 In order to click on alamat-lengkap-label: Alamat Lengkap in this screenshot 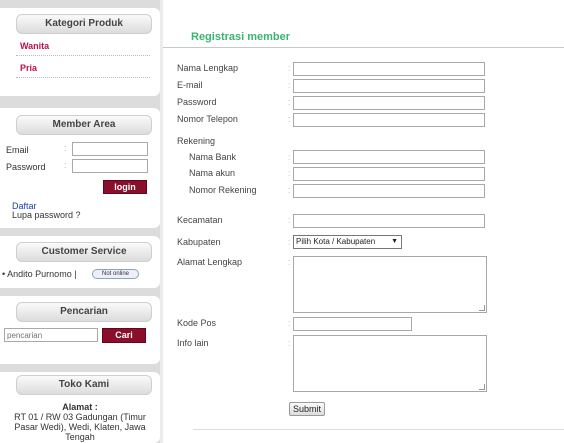, I will do `click(210, 262)`.